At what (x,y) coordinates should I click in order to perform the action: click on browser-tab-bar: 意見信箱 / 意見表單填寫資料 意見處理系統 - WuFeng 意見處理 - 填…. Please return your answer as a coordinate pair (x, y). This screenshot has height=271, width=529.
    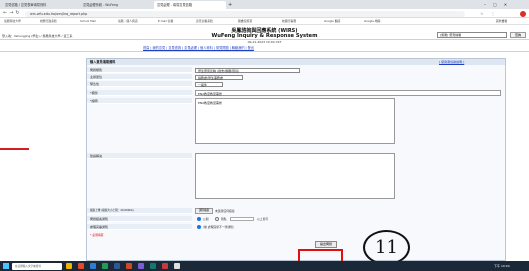
    Looking at the image, I should click on (264, 4).